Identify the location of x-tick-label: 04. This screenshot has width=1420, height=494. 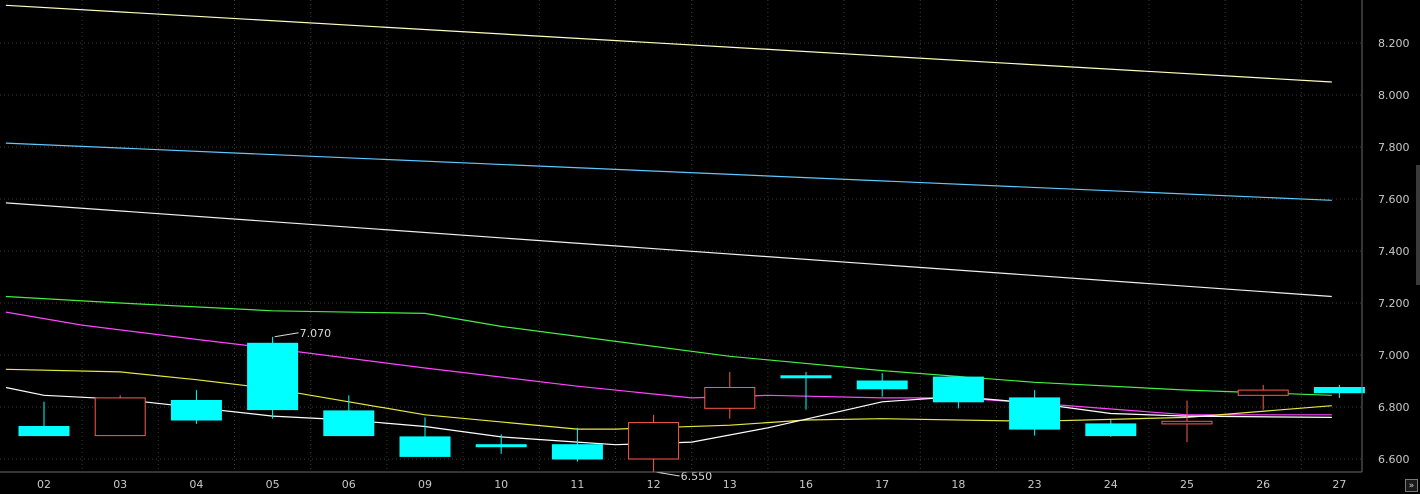
(196, 484).